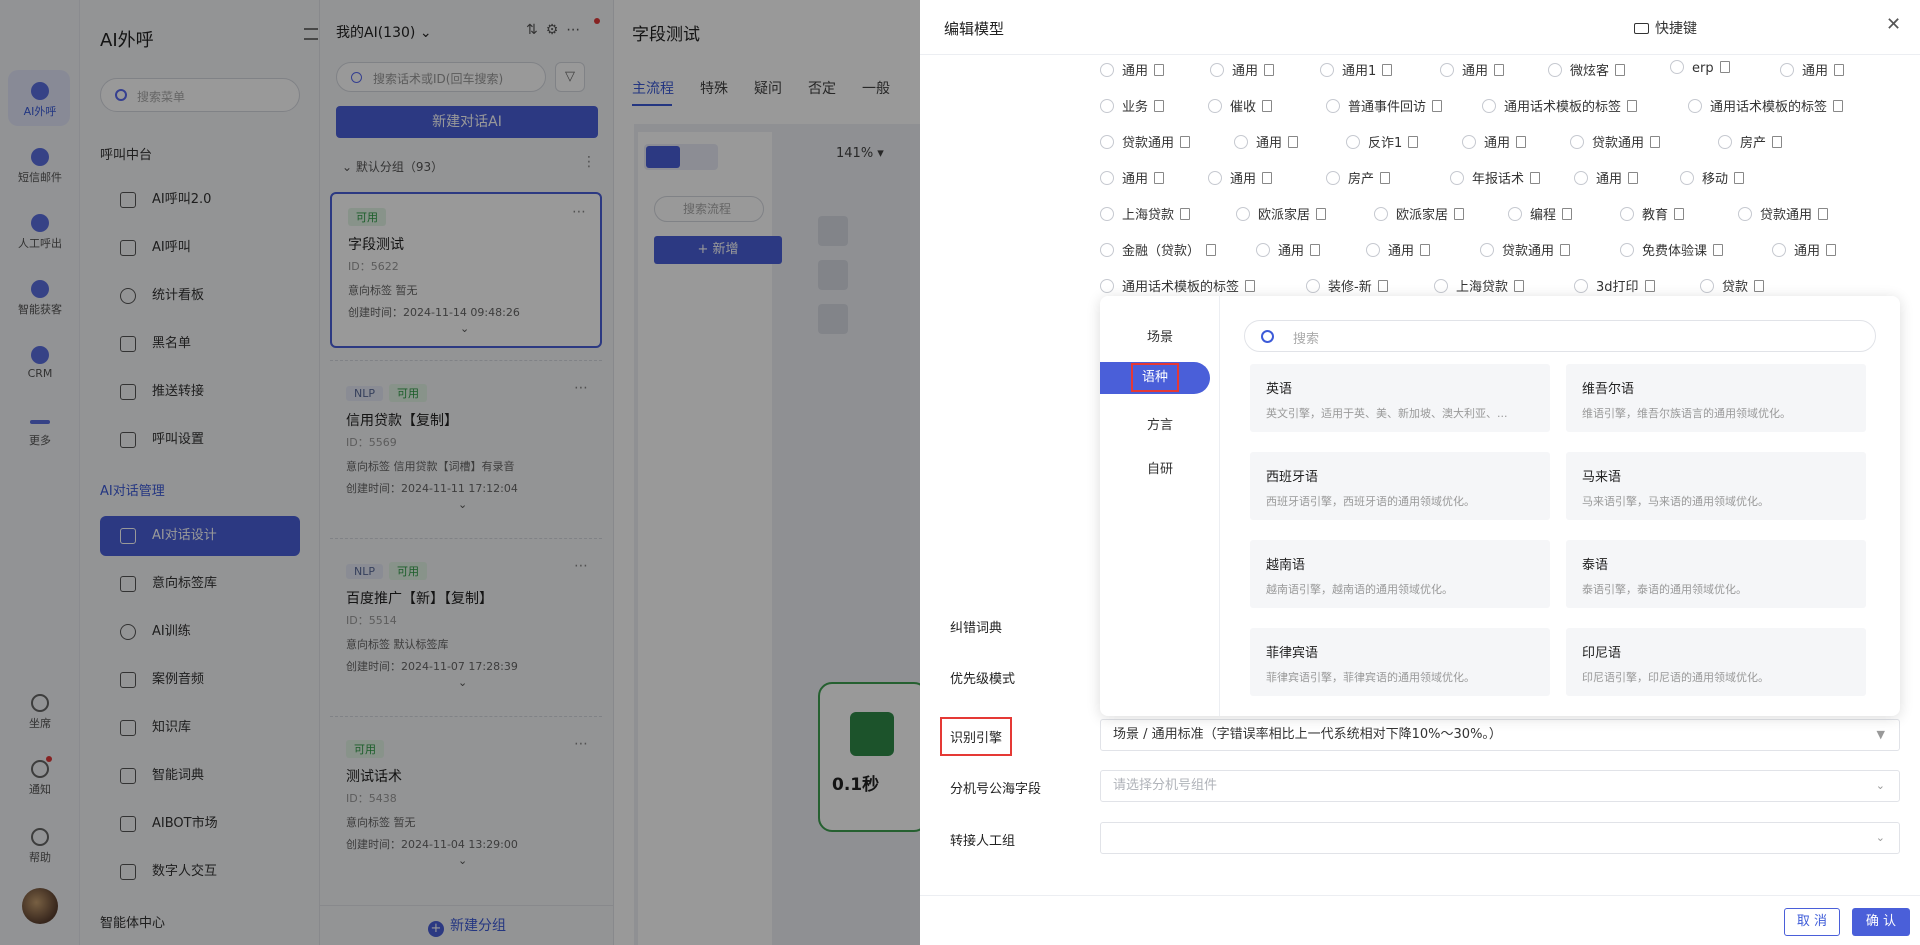 The height and width of the screenshot is (945, 1920). I want to click on engine-option-vietnamese: 越南语 越南语引擎，越南语的通用领域优化。, so click(1400, 574).